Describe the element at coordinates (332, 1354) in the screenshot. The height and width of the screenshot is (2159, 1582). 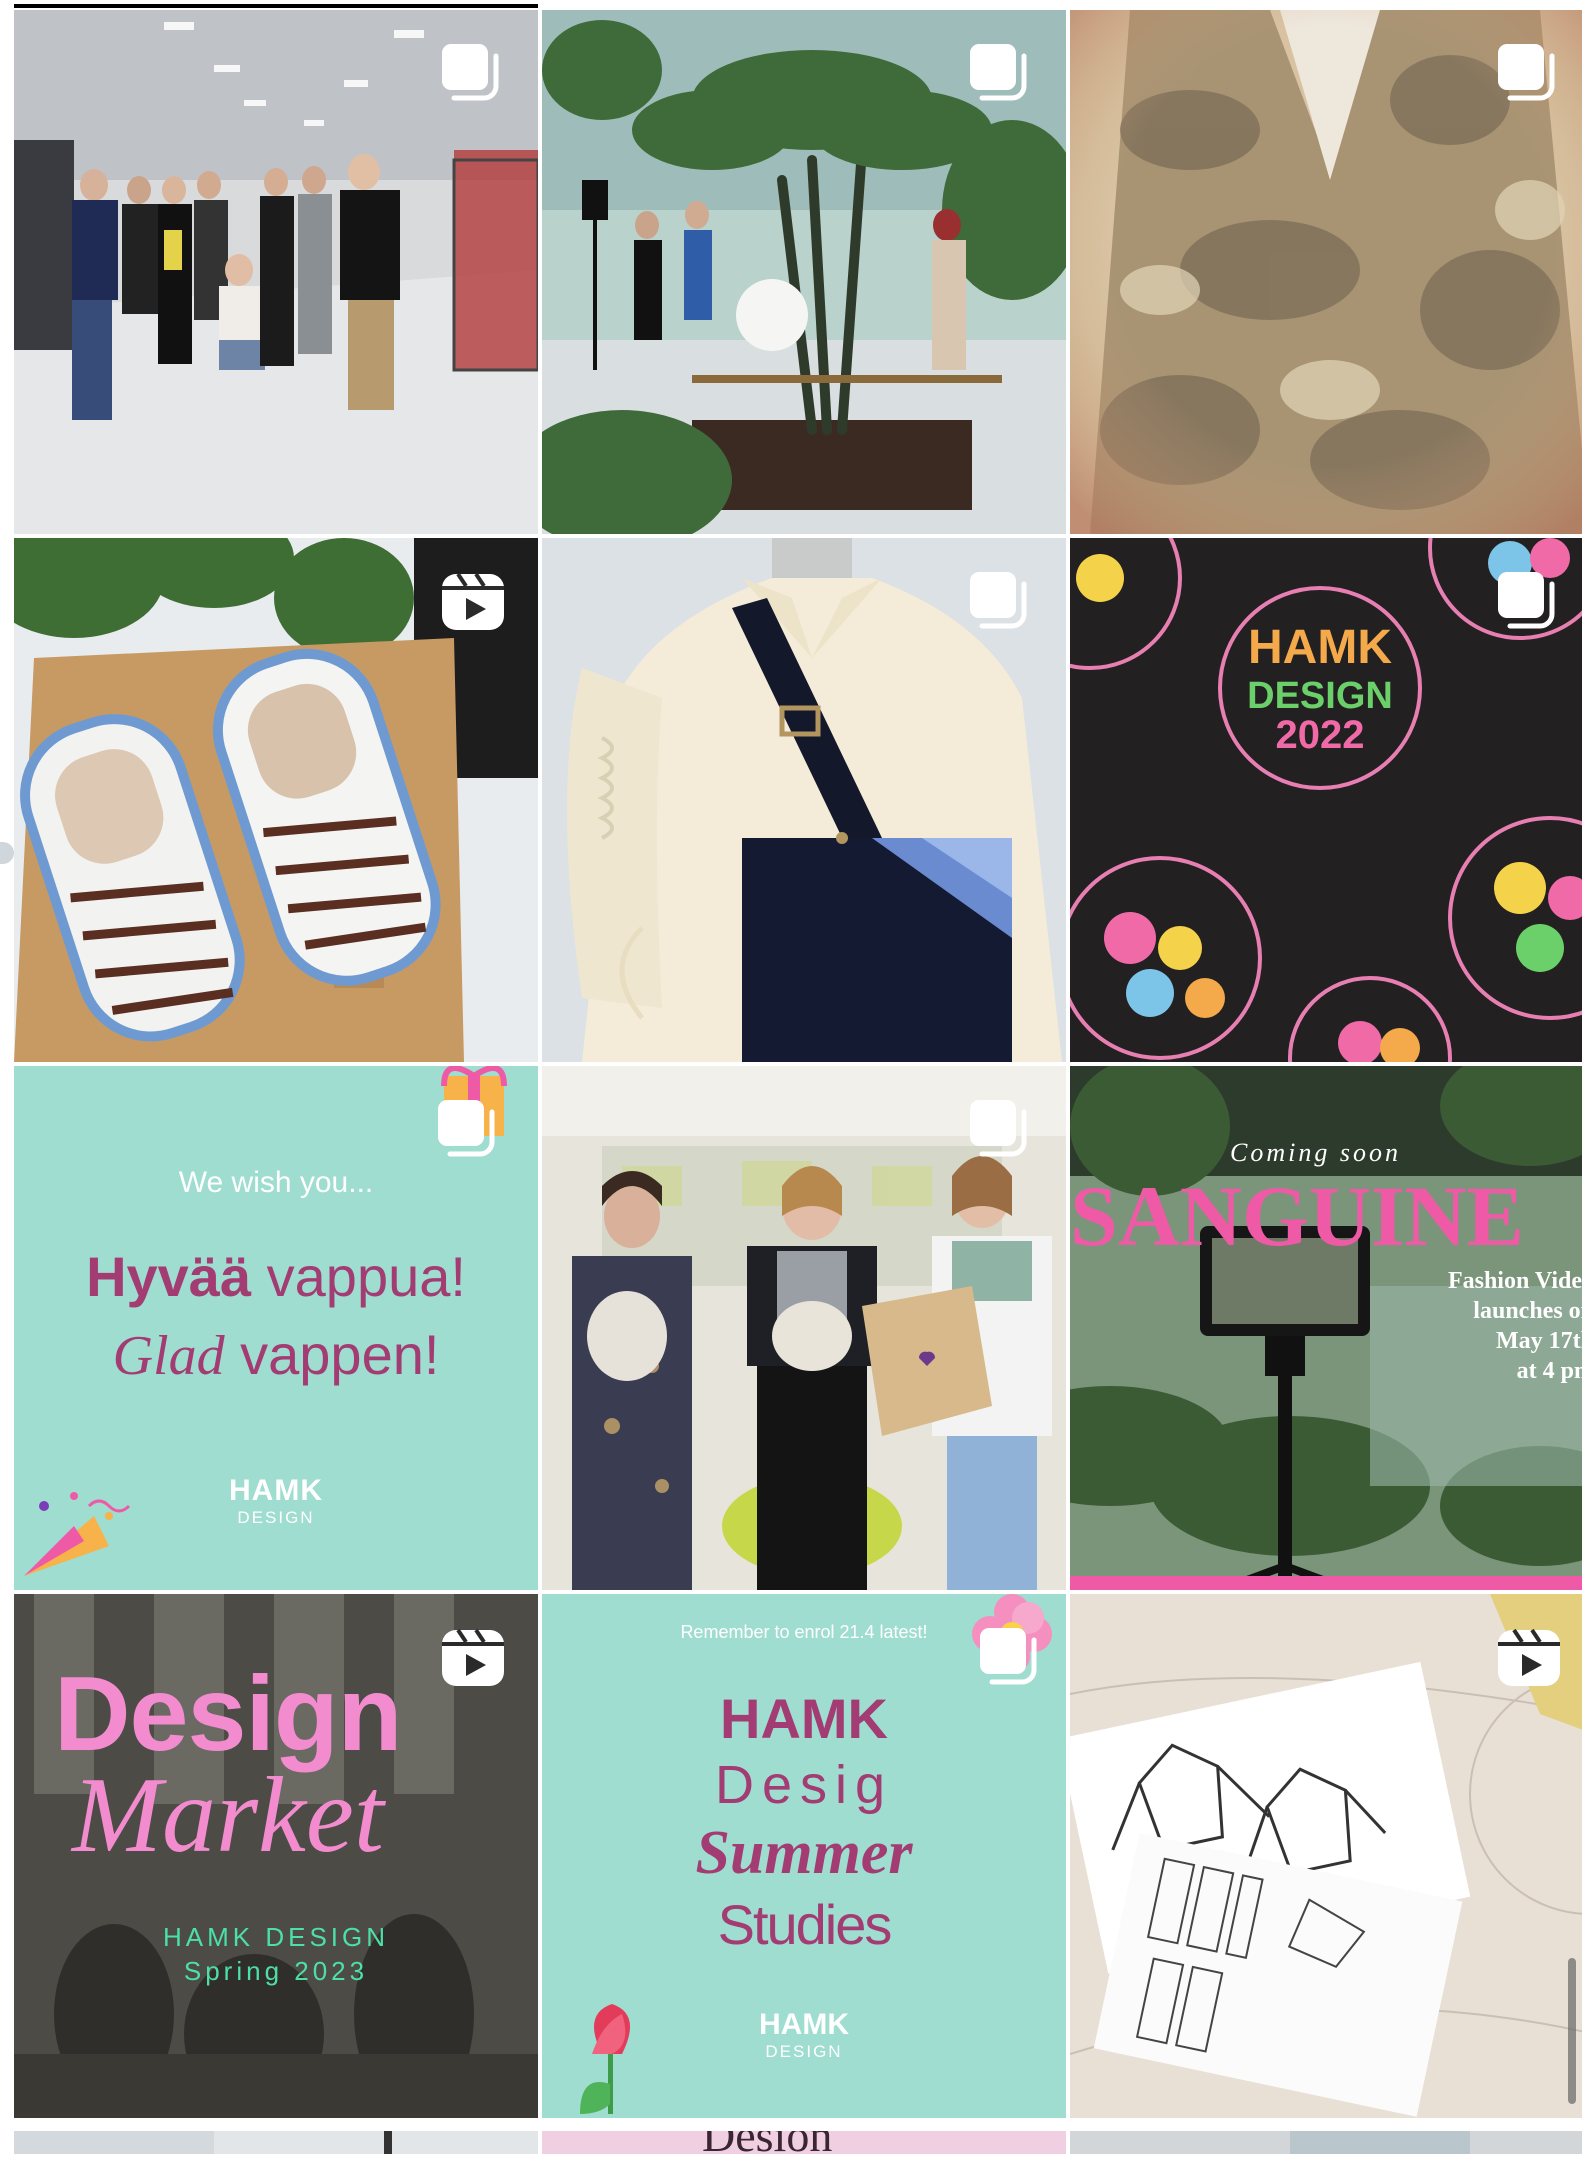
I see `vappu-line-2-rest: vappen!` at that location.